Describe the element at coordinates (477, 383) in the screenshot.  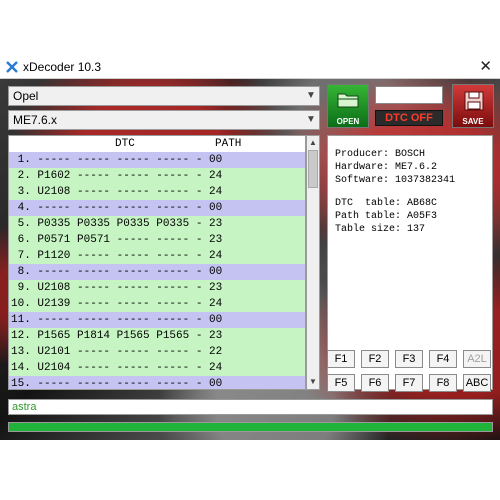
I see `function-key-abc-button: ABC` at that location.